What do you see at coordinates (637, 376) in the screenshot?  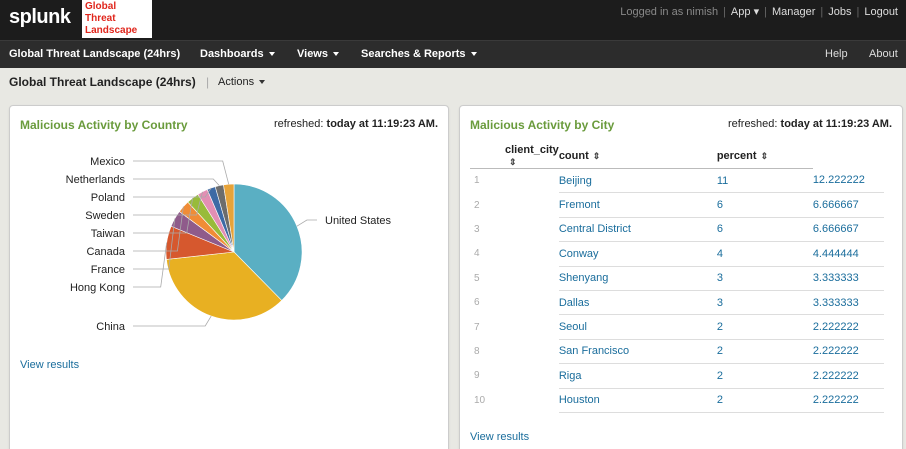 I see `cell-client-city: Riga` at bounding box center [637, 376].